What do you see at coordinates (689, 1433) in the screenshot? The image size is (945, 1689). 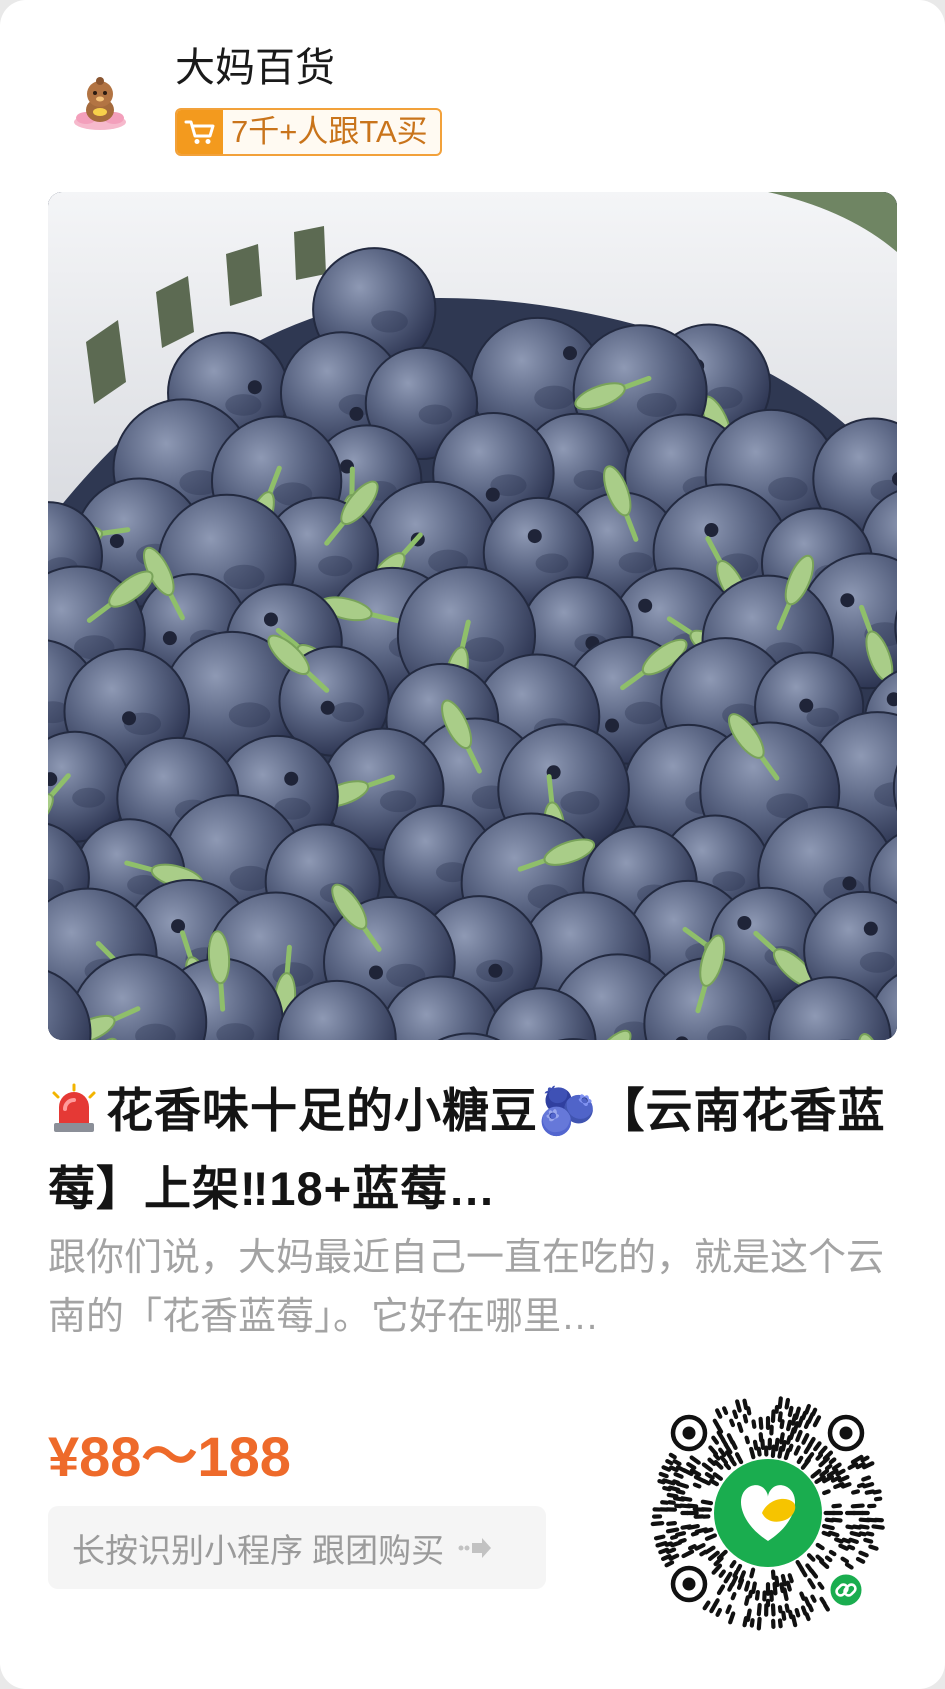 I see `code-finder-mark` at bounding box center [689, 1433].